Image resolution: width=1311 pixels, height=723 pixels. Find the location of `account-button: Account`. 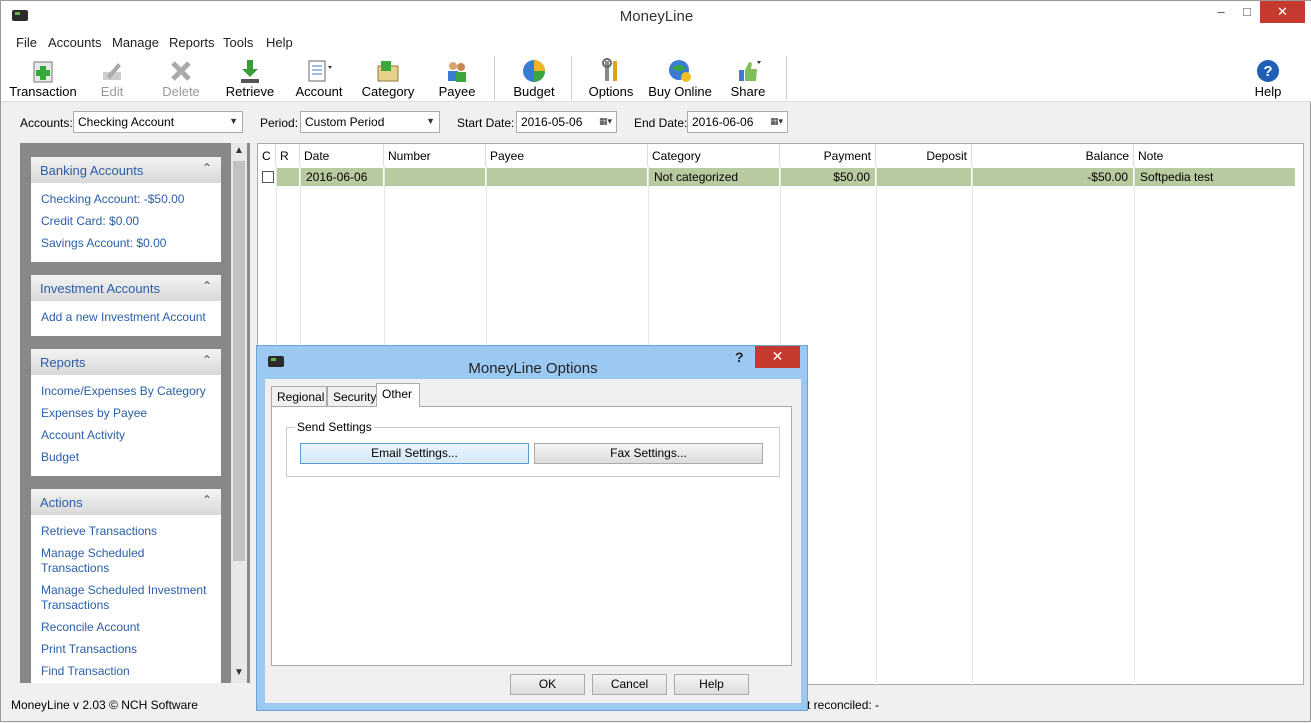

account-button: Account is located at coordinates (319, 79).